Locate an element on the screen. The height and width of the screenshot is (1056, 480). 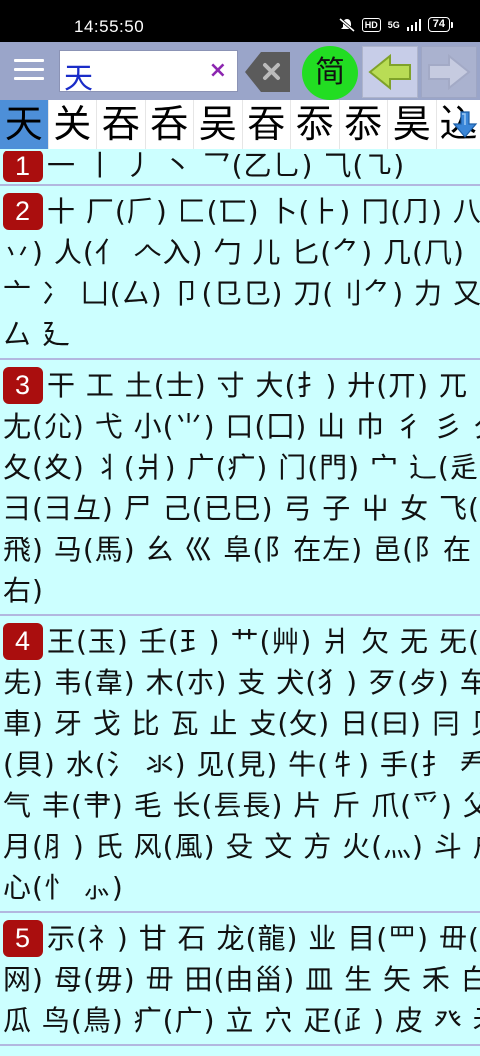
radical-line: 厶 廴 is located at coordinates (241, 334).